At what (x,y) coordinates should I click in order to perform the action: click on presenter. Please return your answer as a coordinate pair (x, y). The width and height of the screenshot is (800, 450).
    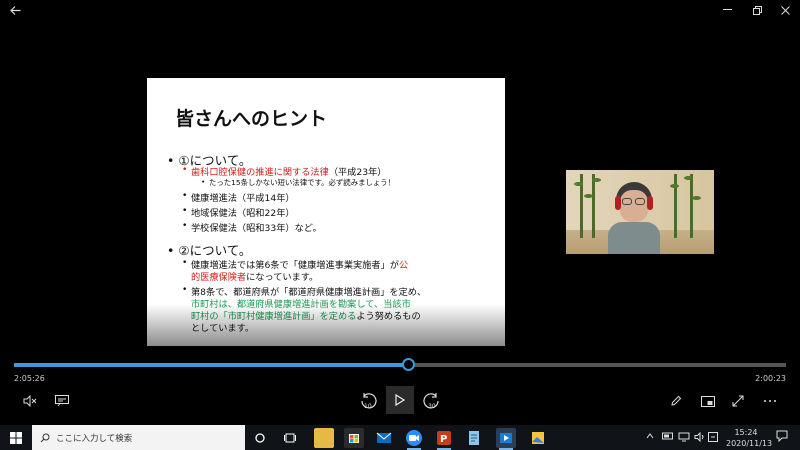
    Looking at the image, I should click on (634, 218).